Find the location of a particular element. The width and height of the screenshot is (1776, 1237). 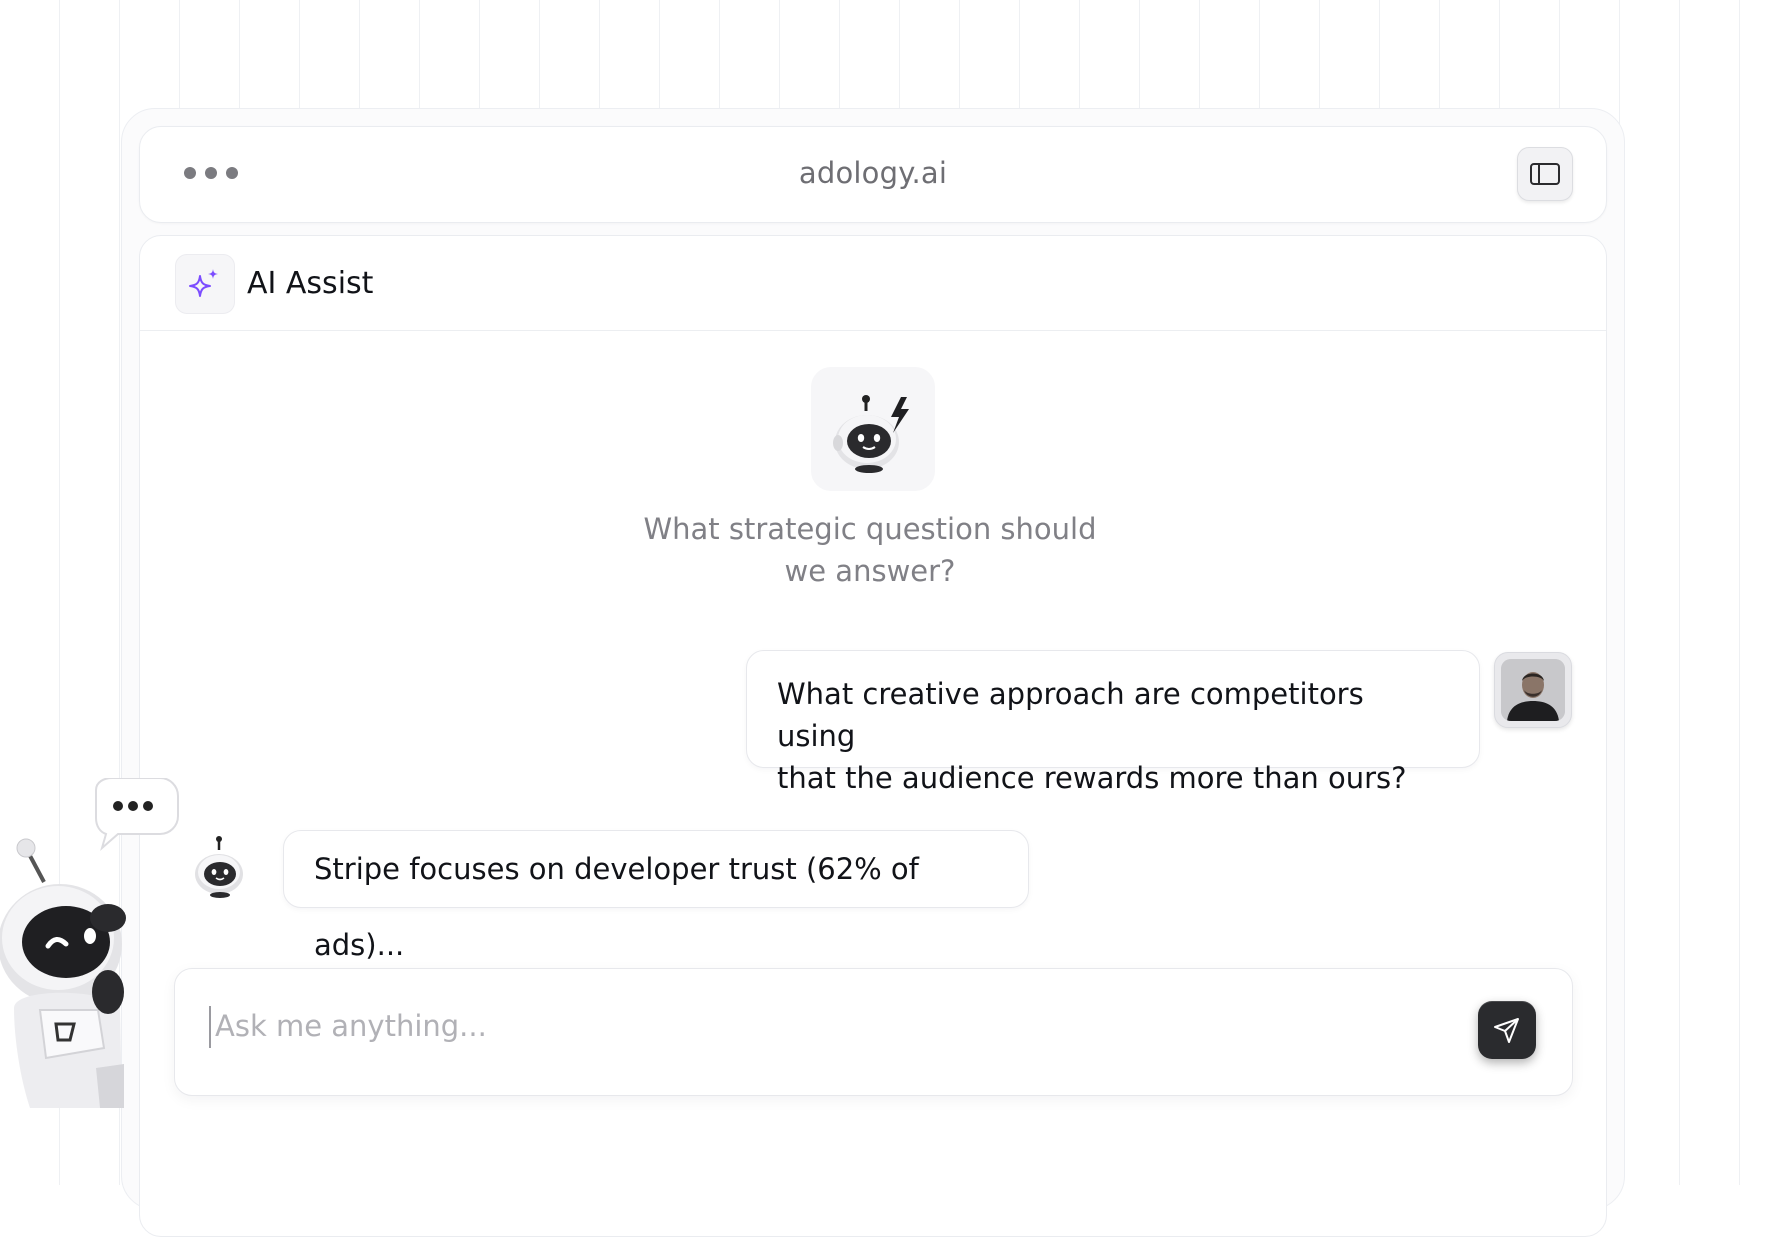

robot-mascot is located at coordinates (89, 943).